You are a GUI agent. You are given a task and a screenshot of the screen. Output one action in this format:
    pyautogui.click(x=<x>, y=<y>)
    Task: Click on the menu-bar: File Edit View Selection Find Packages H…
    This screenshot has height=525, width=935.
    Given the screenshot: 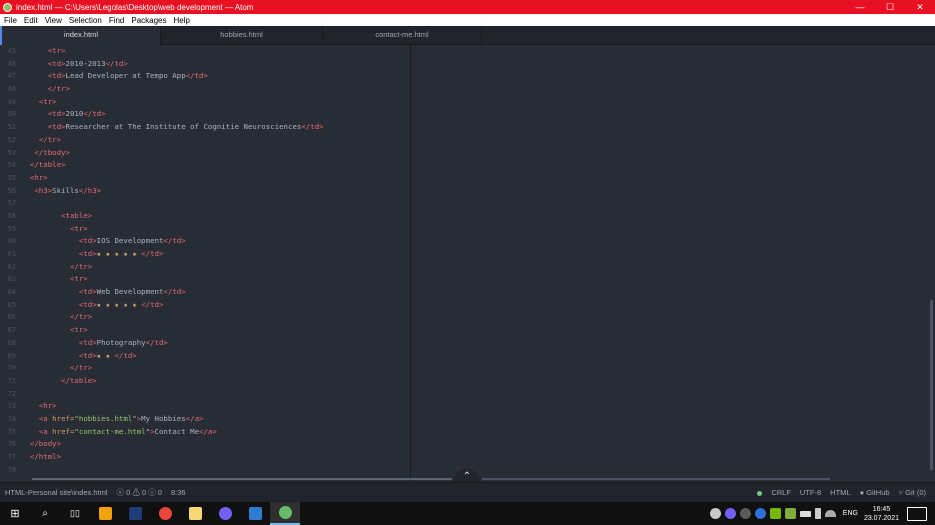 What is the action you would take?
    pyautogui.click(x=467, y=20)
    